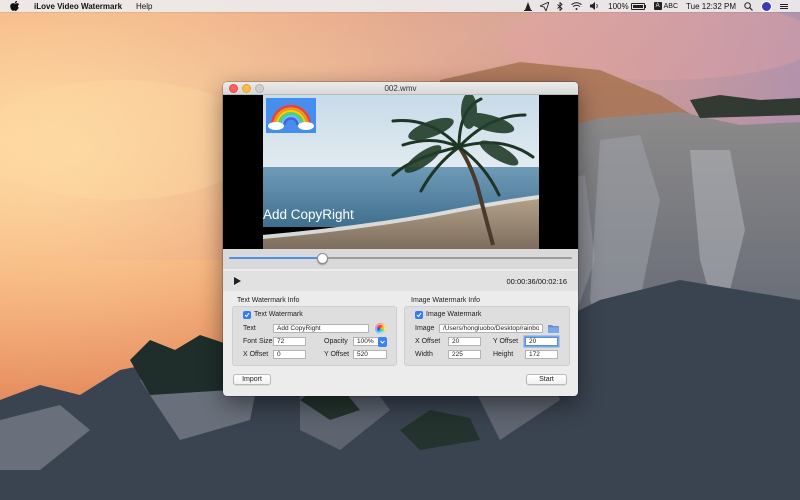 The image size is (800, 500). Describe the element at coordinates (541, 341) in the screenshot. I see `image-y-offset-input` at that location.